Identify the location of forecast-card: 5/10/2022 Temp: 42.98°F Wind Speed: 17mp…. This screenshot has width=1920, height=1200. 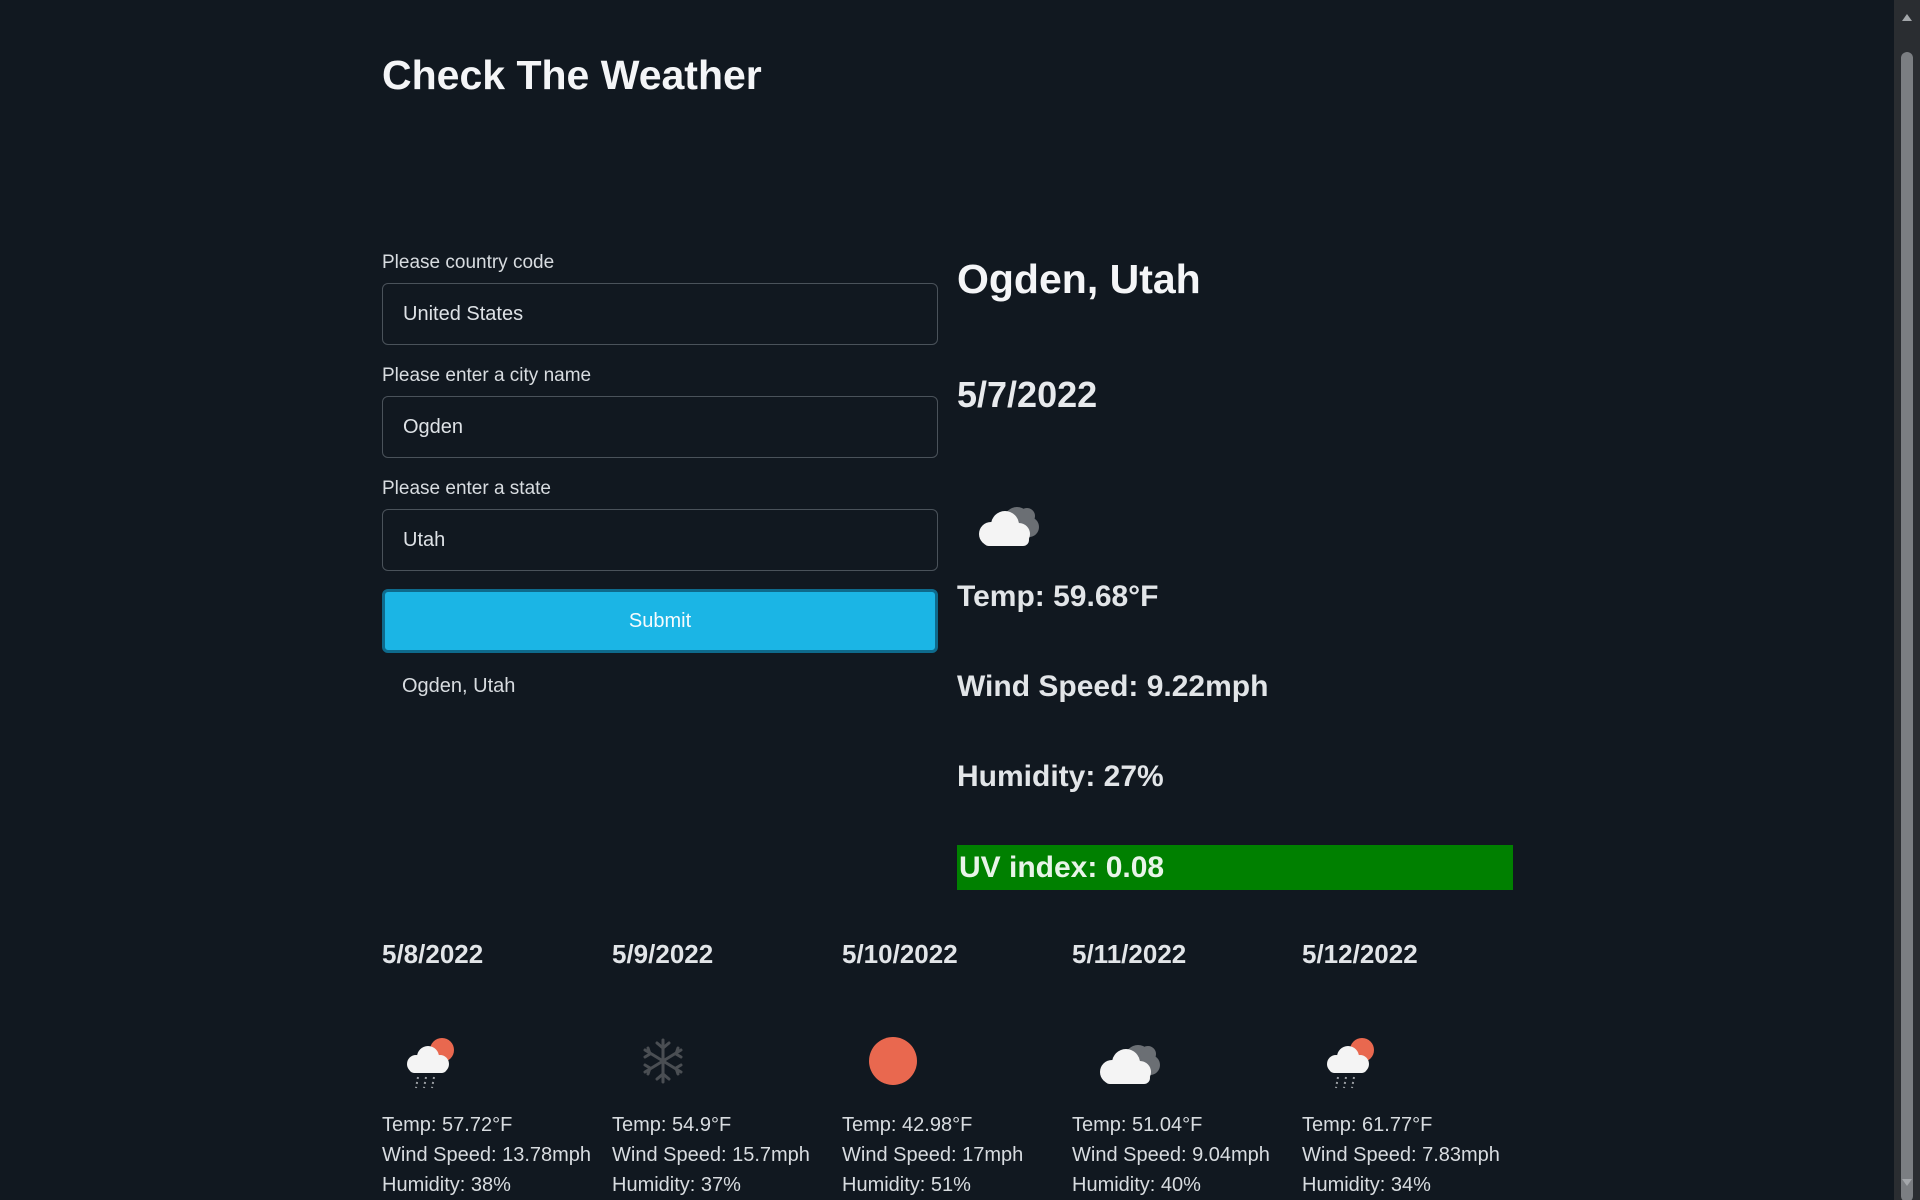
(952, 1067).